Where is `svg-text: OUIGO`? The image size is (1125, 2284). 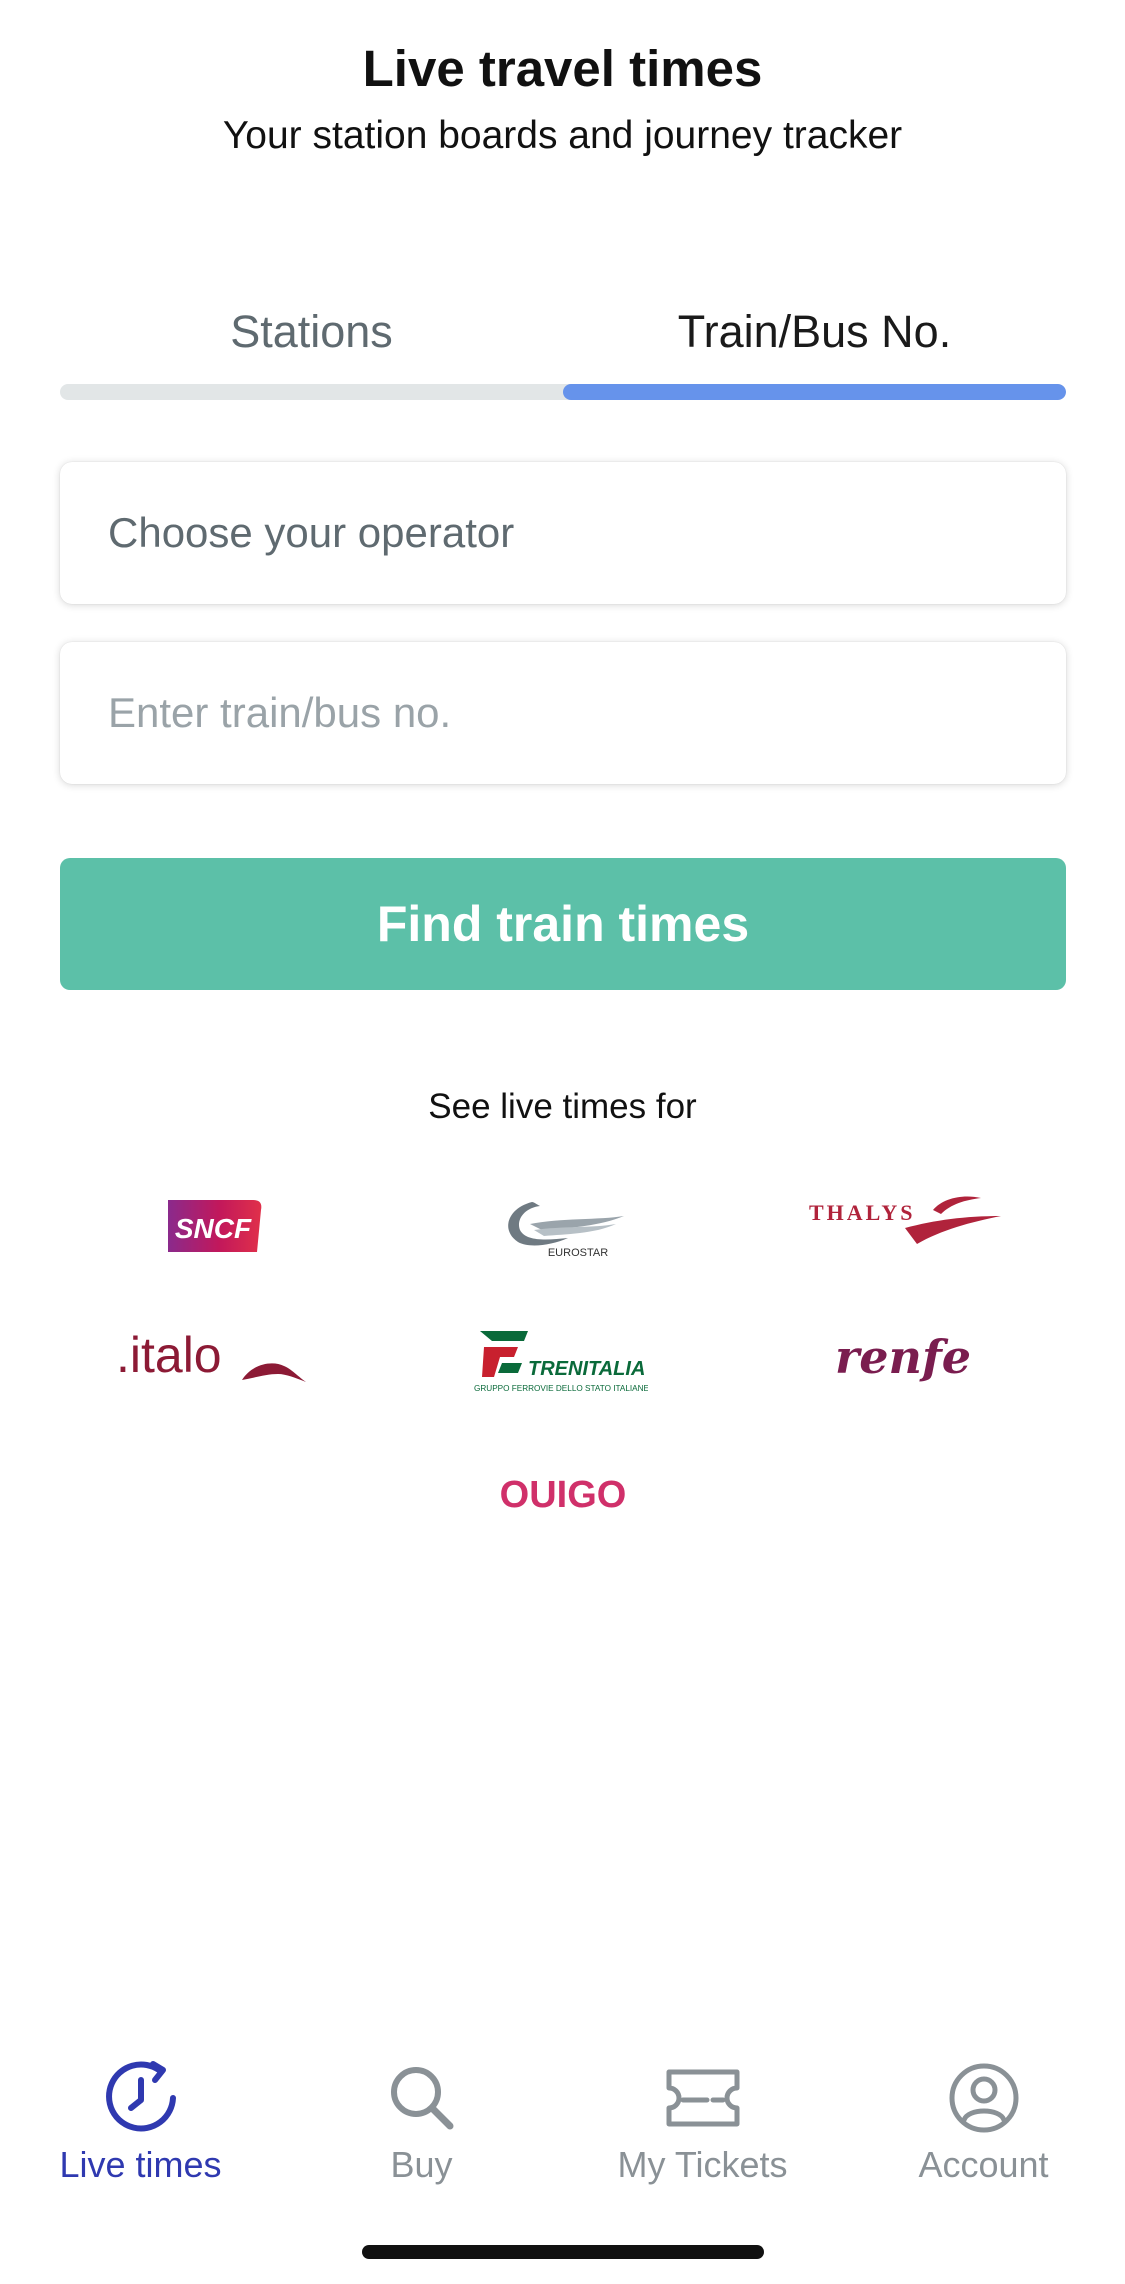
svg-text: OUIGO is located at coordinates (562, 1495).